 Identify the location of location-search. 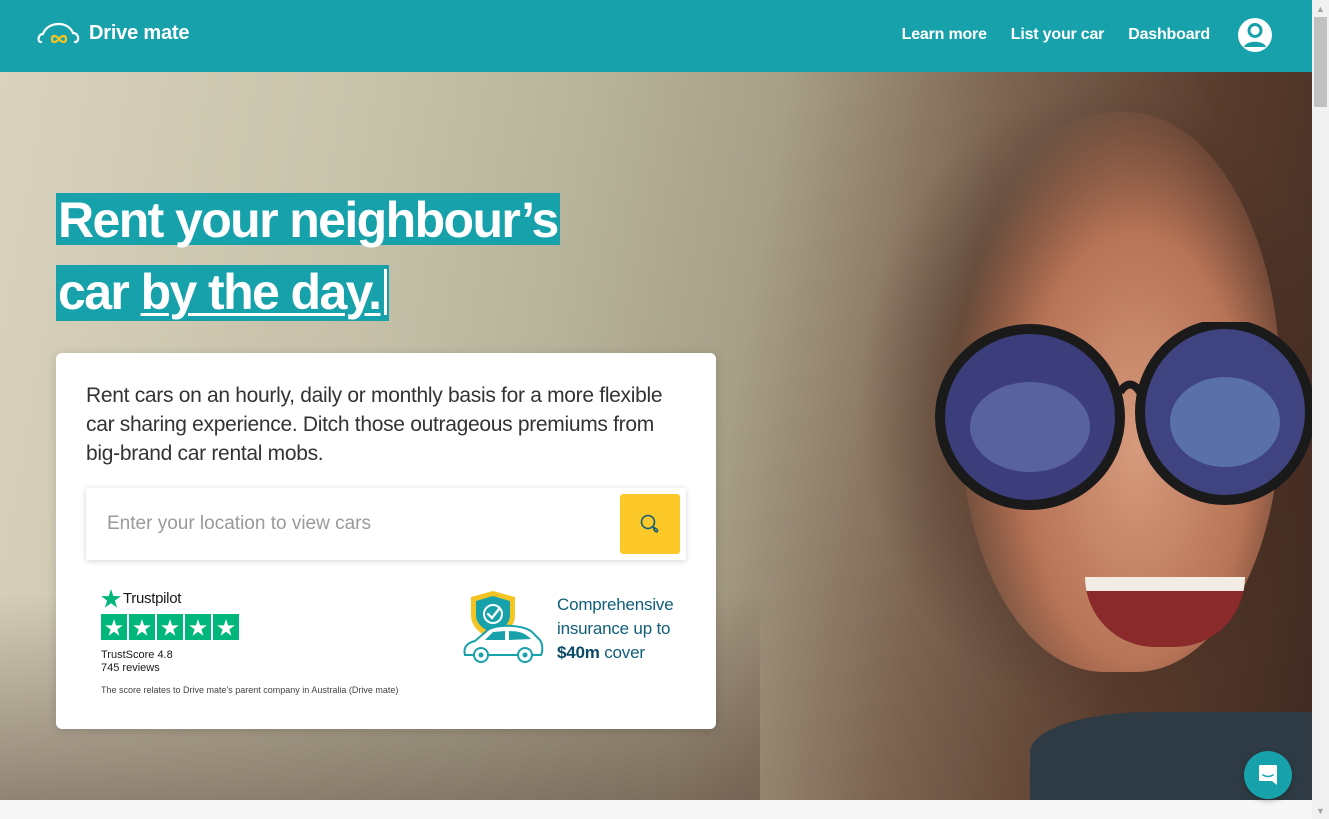
(386, 524).